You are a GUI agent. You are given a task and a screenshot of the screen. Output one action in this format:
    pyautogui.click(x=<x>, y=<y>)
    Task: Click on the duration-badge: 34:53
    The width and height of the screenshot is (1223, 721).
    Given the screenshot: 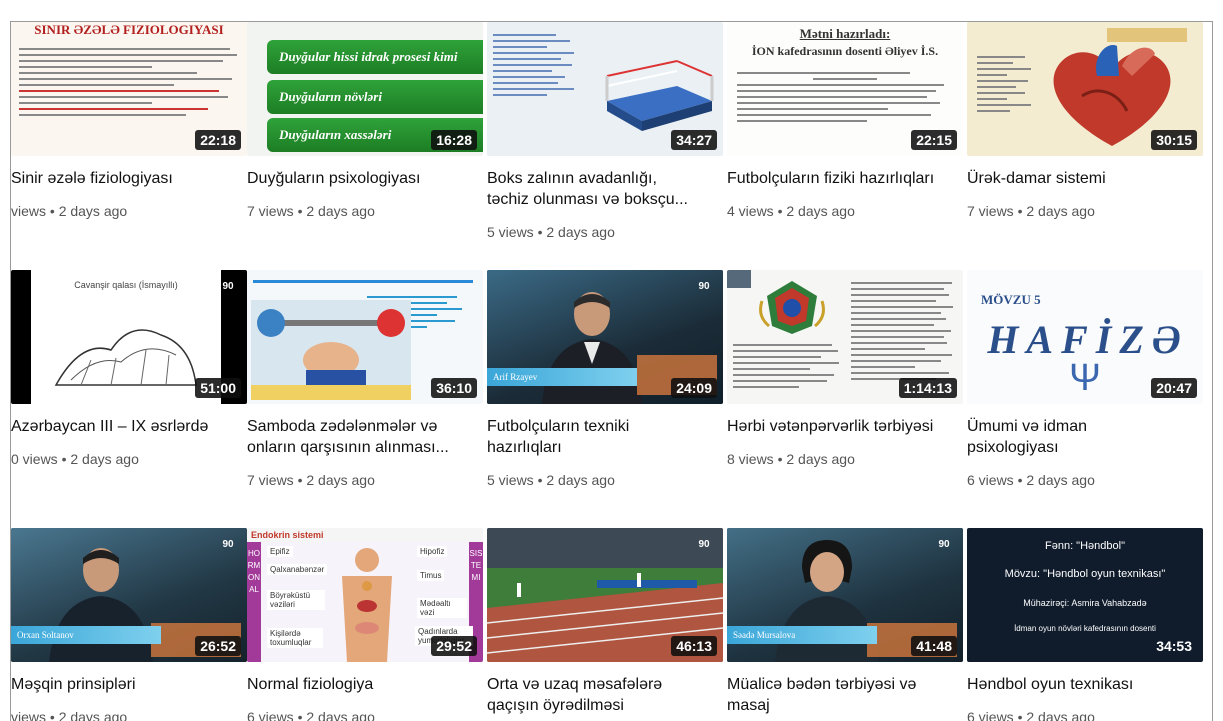 What is the action you would take?
    pyautogui.click(x=1174, y=646)
    